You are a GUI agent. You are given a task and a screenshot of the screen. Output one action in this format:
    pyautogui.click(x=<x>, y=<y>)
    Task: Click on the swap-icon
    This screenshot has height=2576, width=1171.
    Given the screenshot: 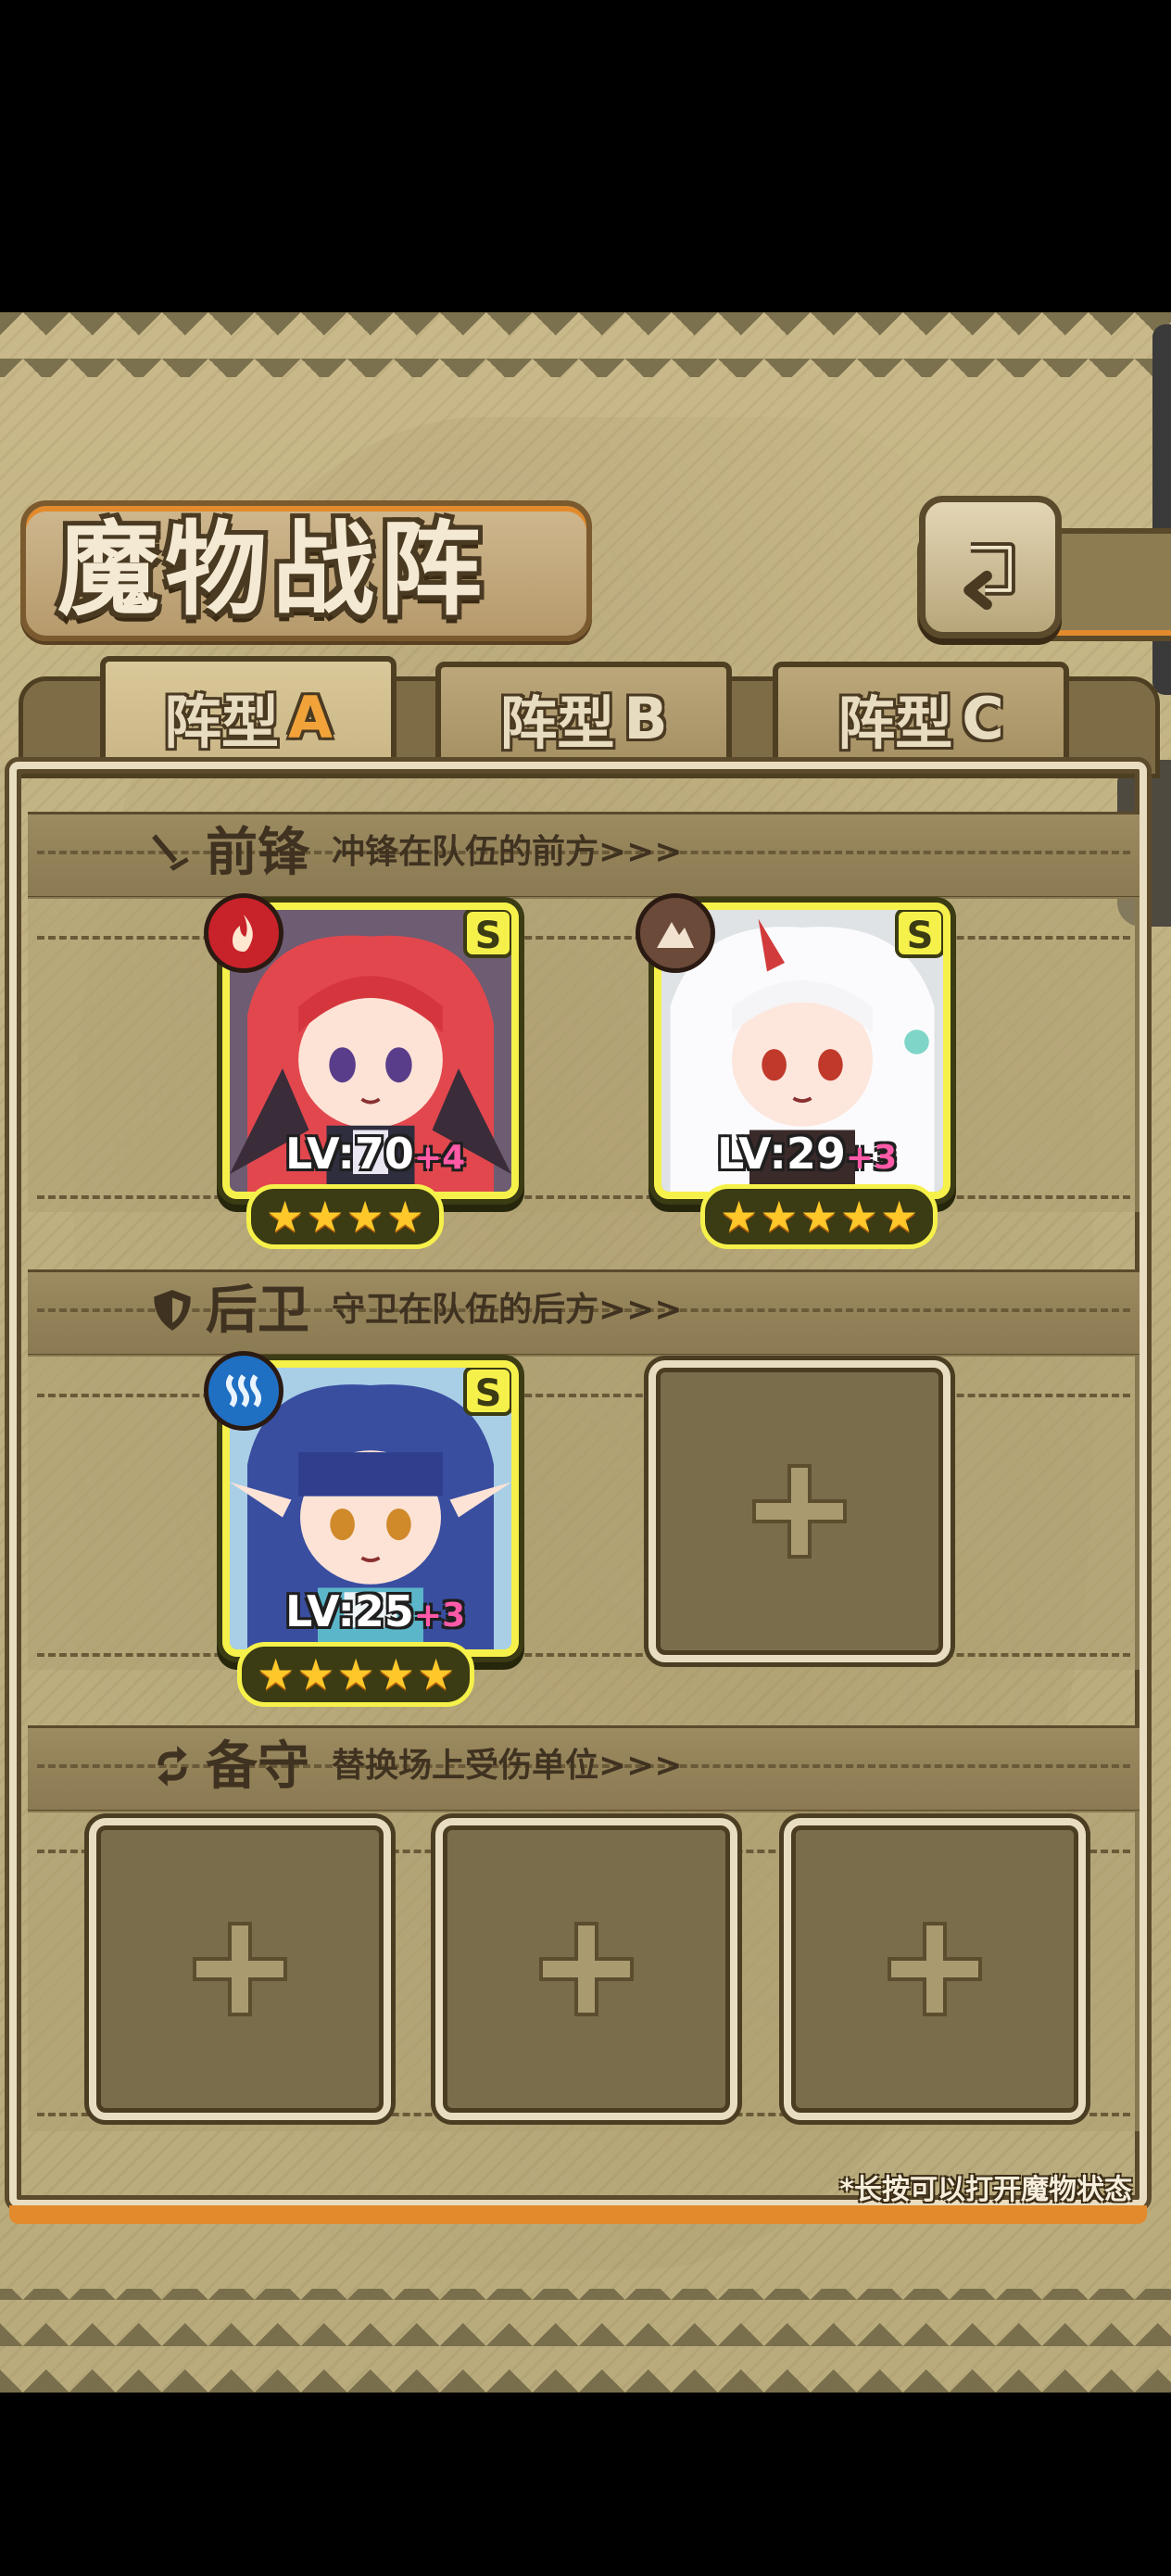 What is the action you would take?
    pyautogui.click(x=172, y=1766)
    